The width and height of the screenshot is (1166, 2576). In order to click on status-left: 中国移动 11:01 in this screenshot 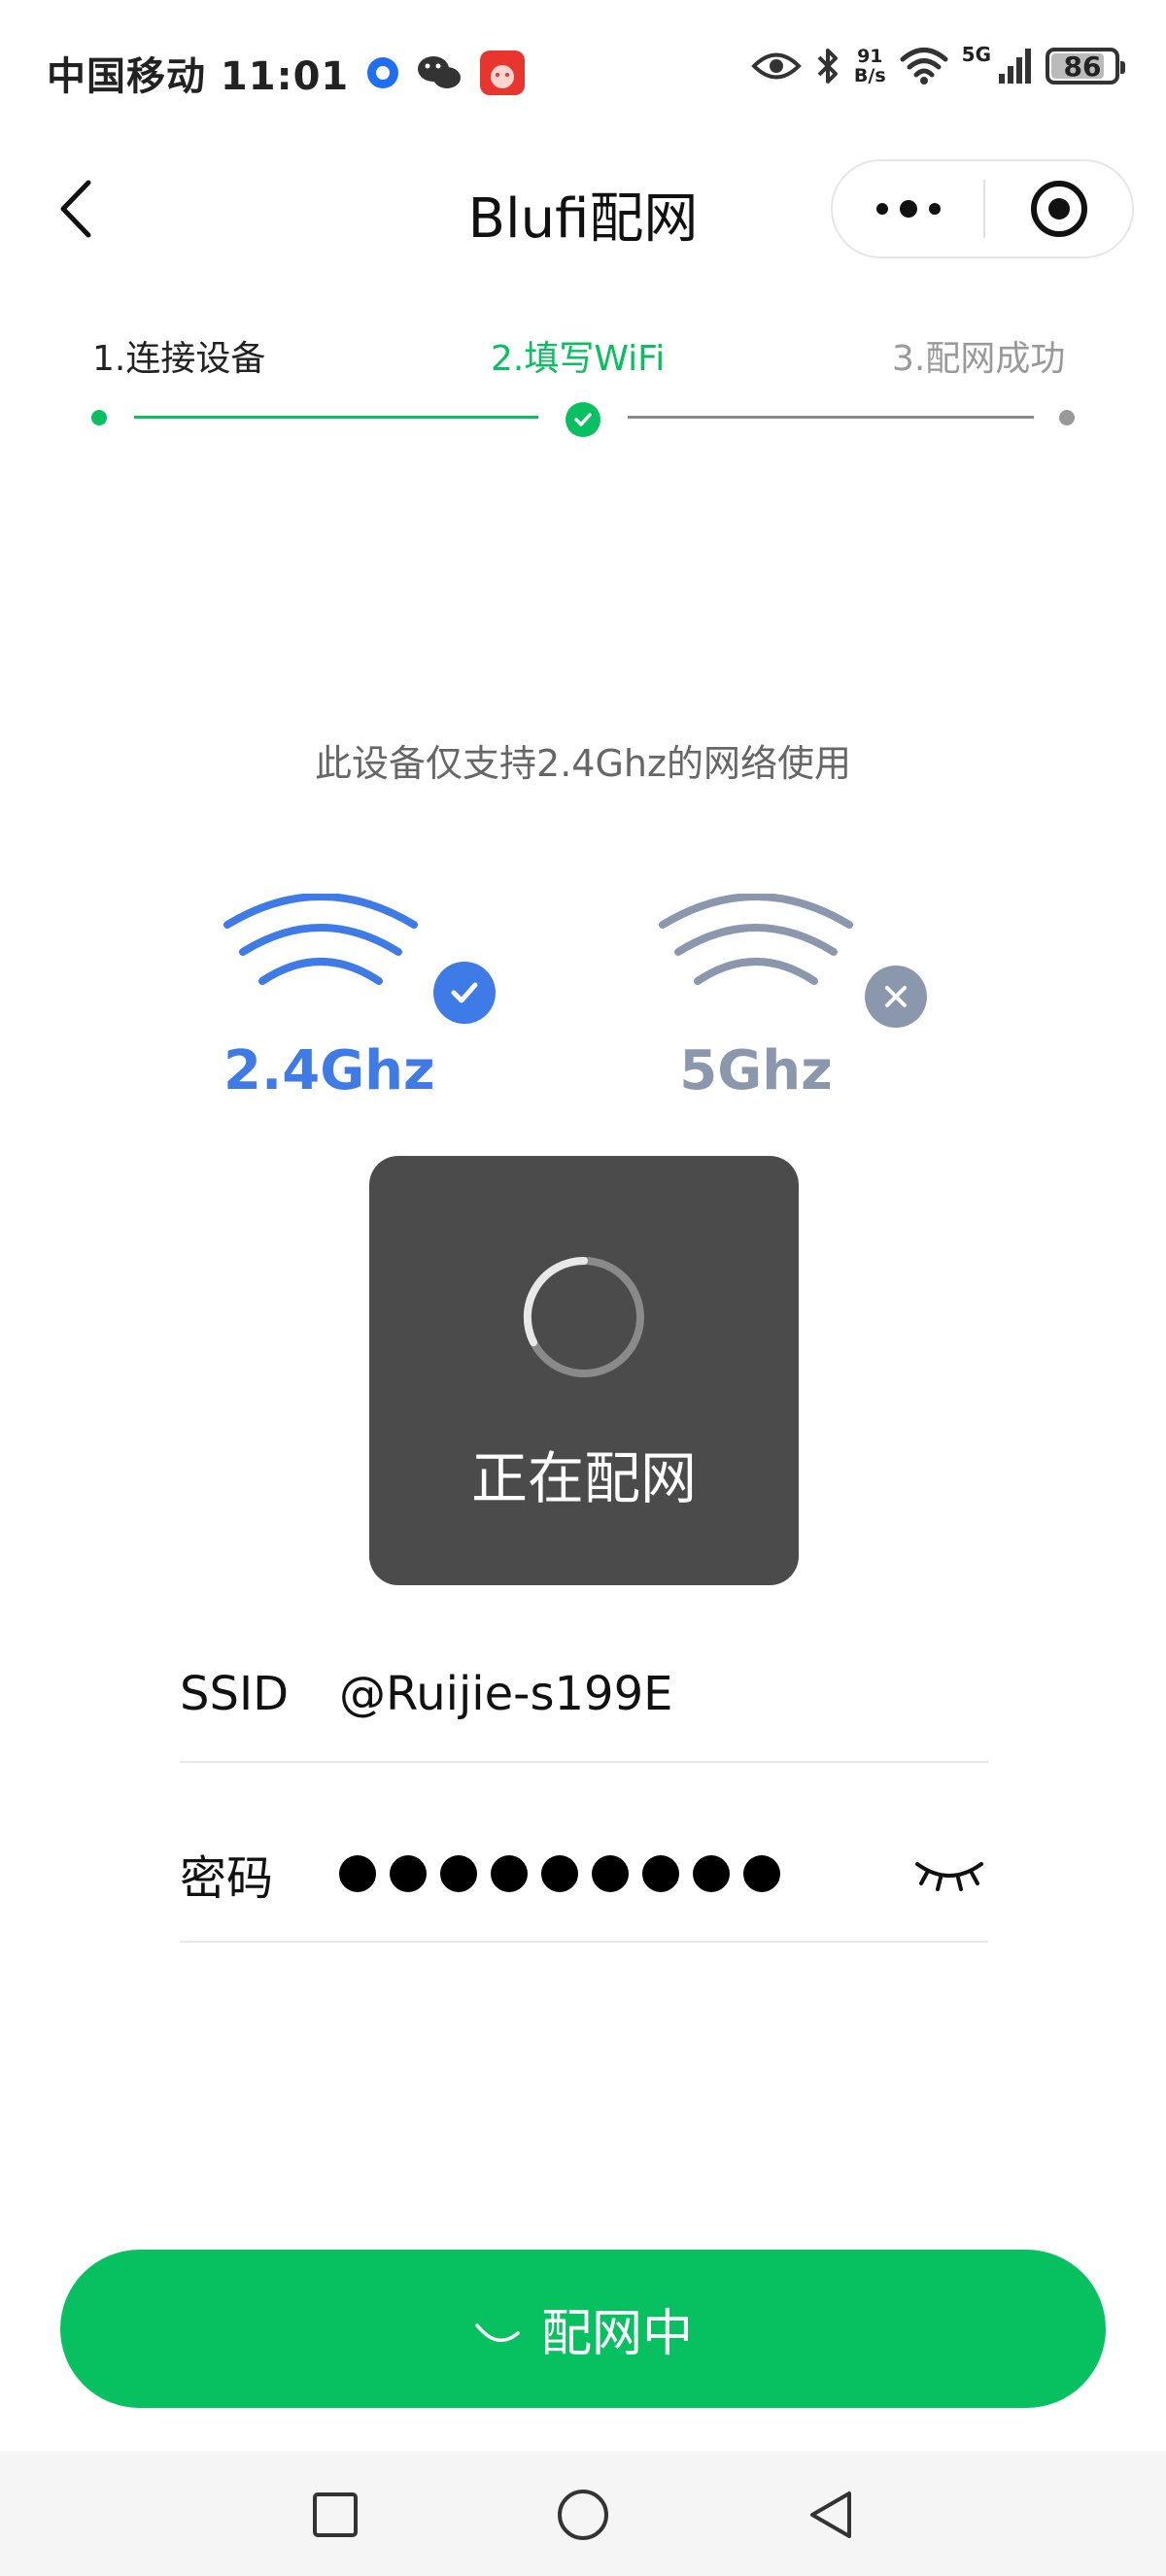, I will do `click(286, 73)`.